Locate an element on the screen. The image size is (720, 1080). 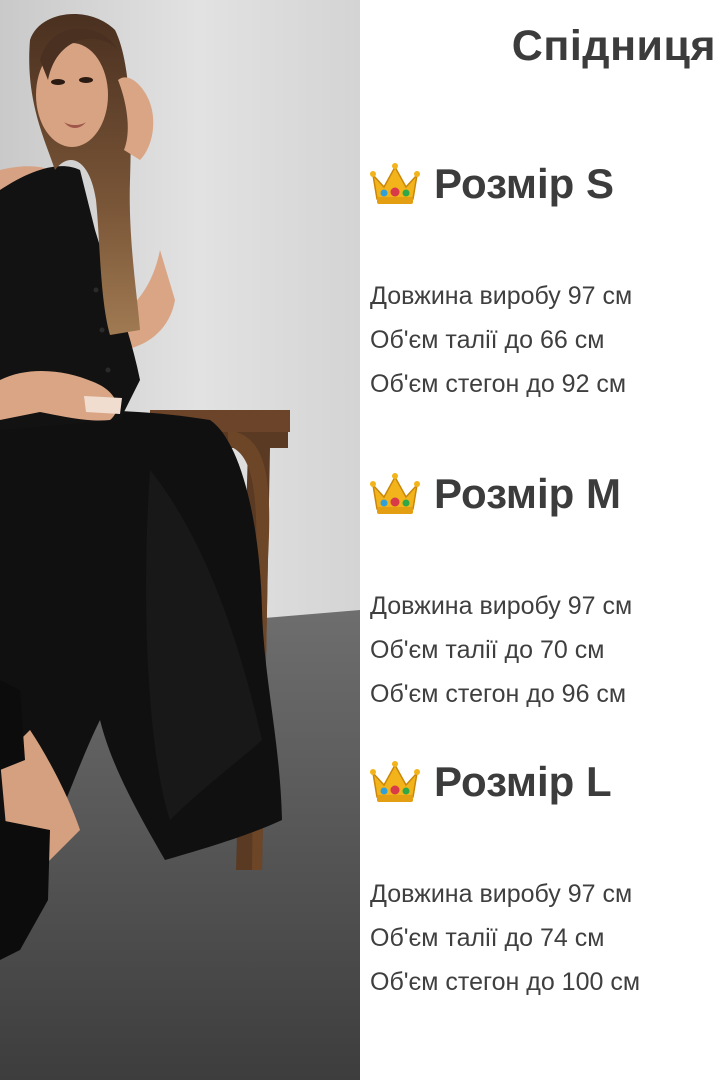
size-label: Розмір M is located at coordinates (527, 493).